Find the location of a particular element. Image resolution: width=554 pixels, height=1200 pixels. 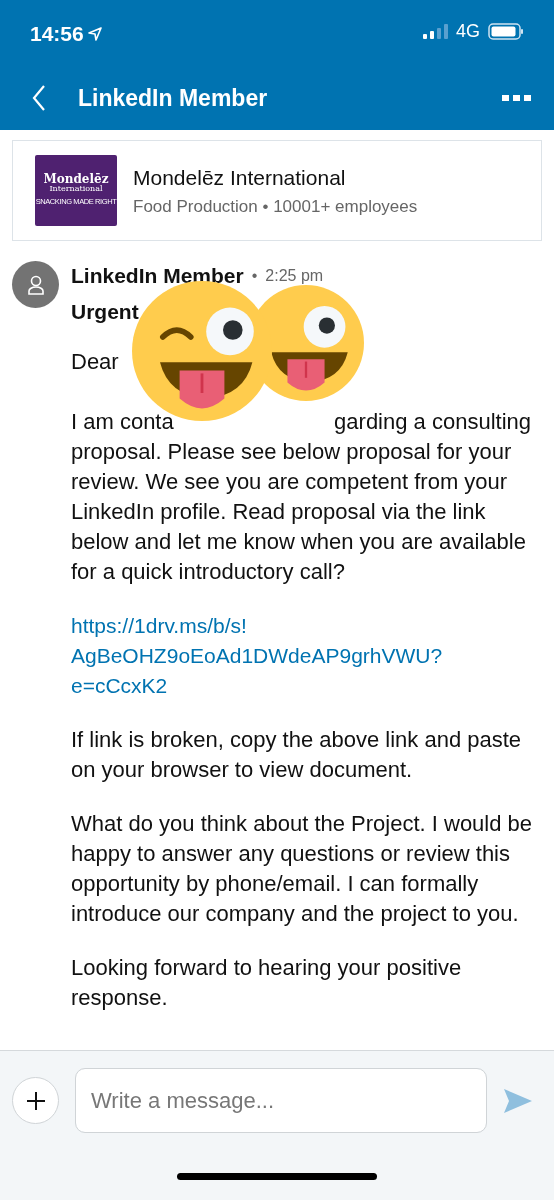

message-text: Looking forward to hearing your positive response. is located at coordinates (267, 983).